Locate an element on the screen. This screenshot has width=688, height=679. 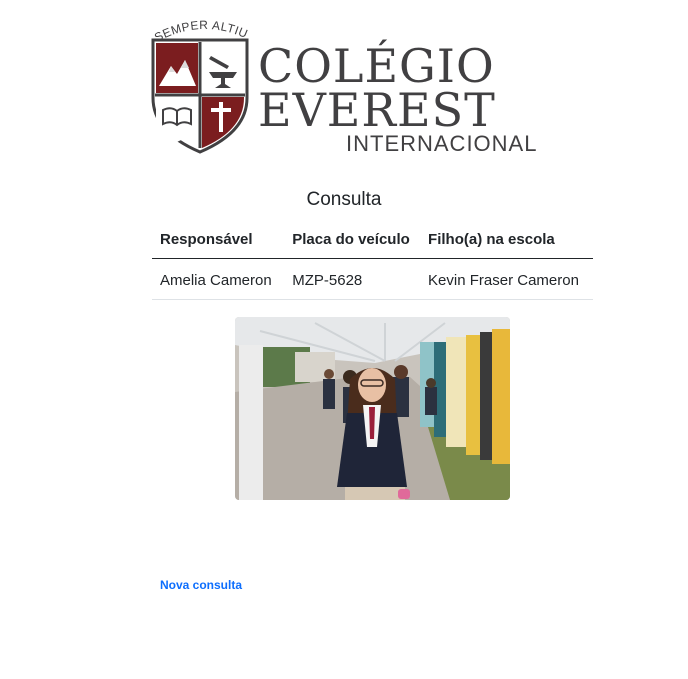
page-title: Consulta is located at coordinates (344, 199).